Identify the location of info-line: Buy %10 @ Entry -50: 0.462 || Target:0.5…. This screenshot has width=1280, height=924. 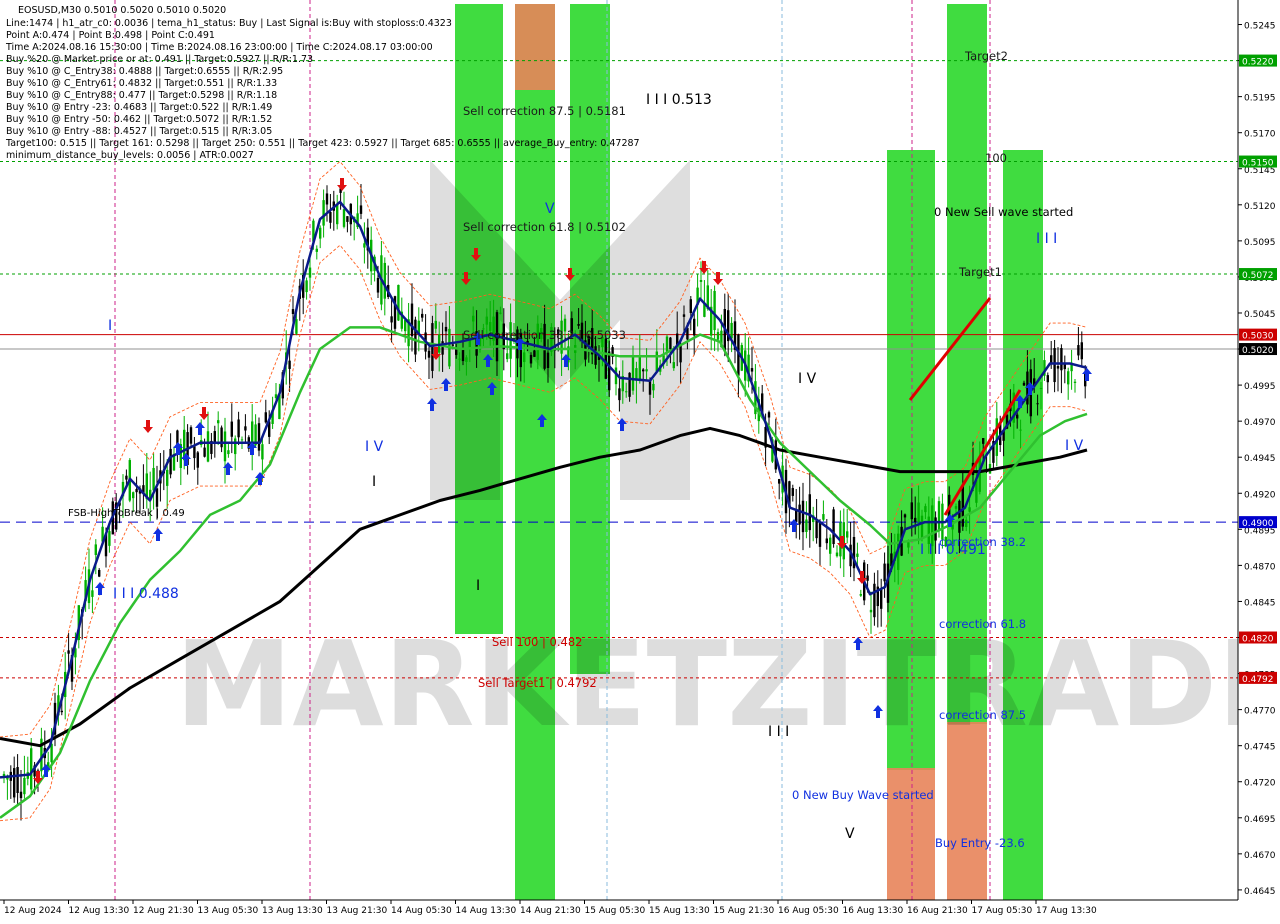
(139, 119).